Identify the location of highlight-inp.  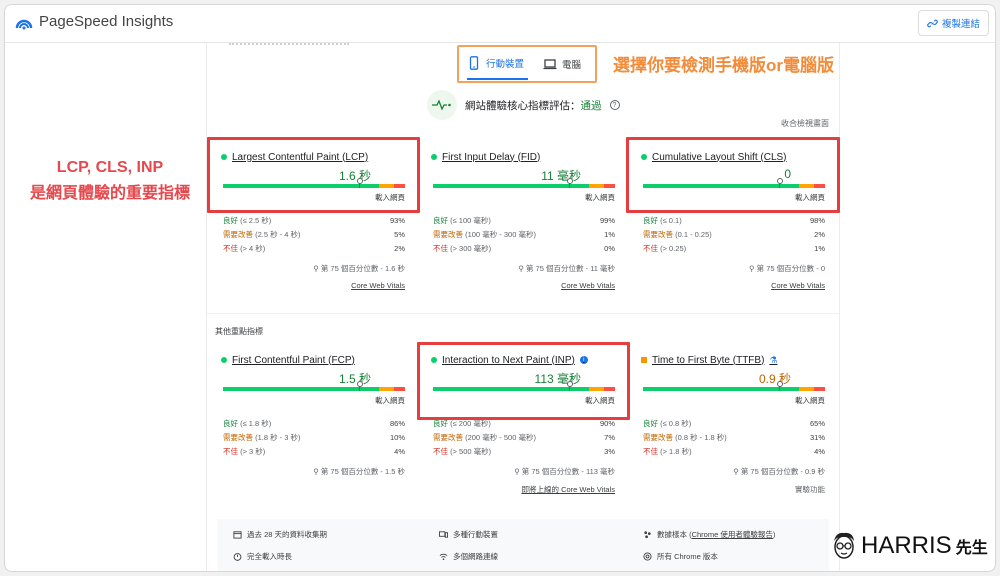
(523, 381).